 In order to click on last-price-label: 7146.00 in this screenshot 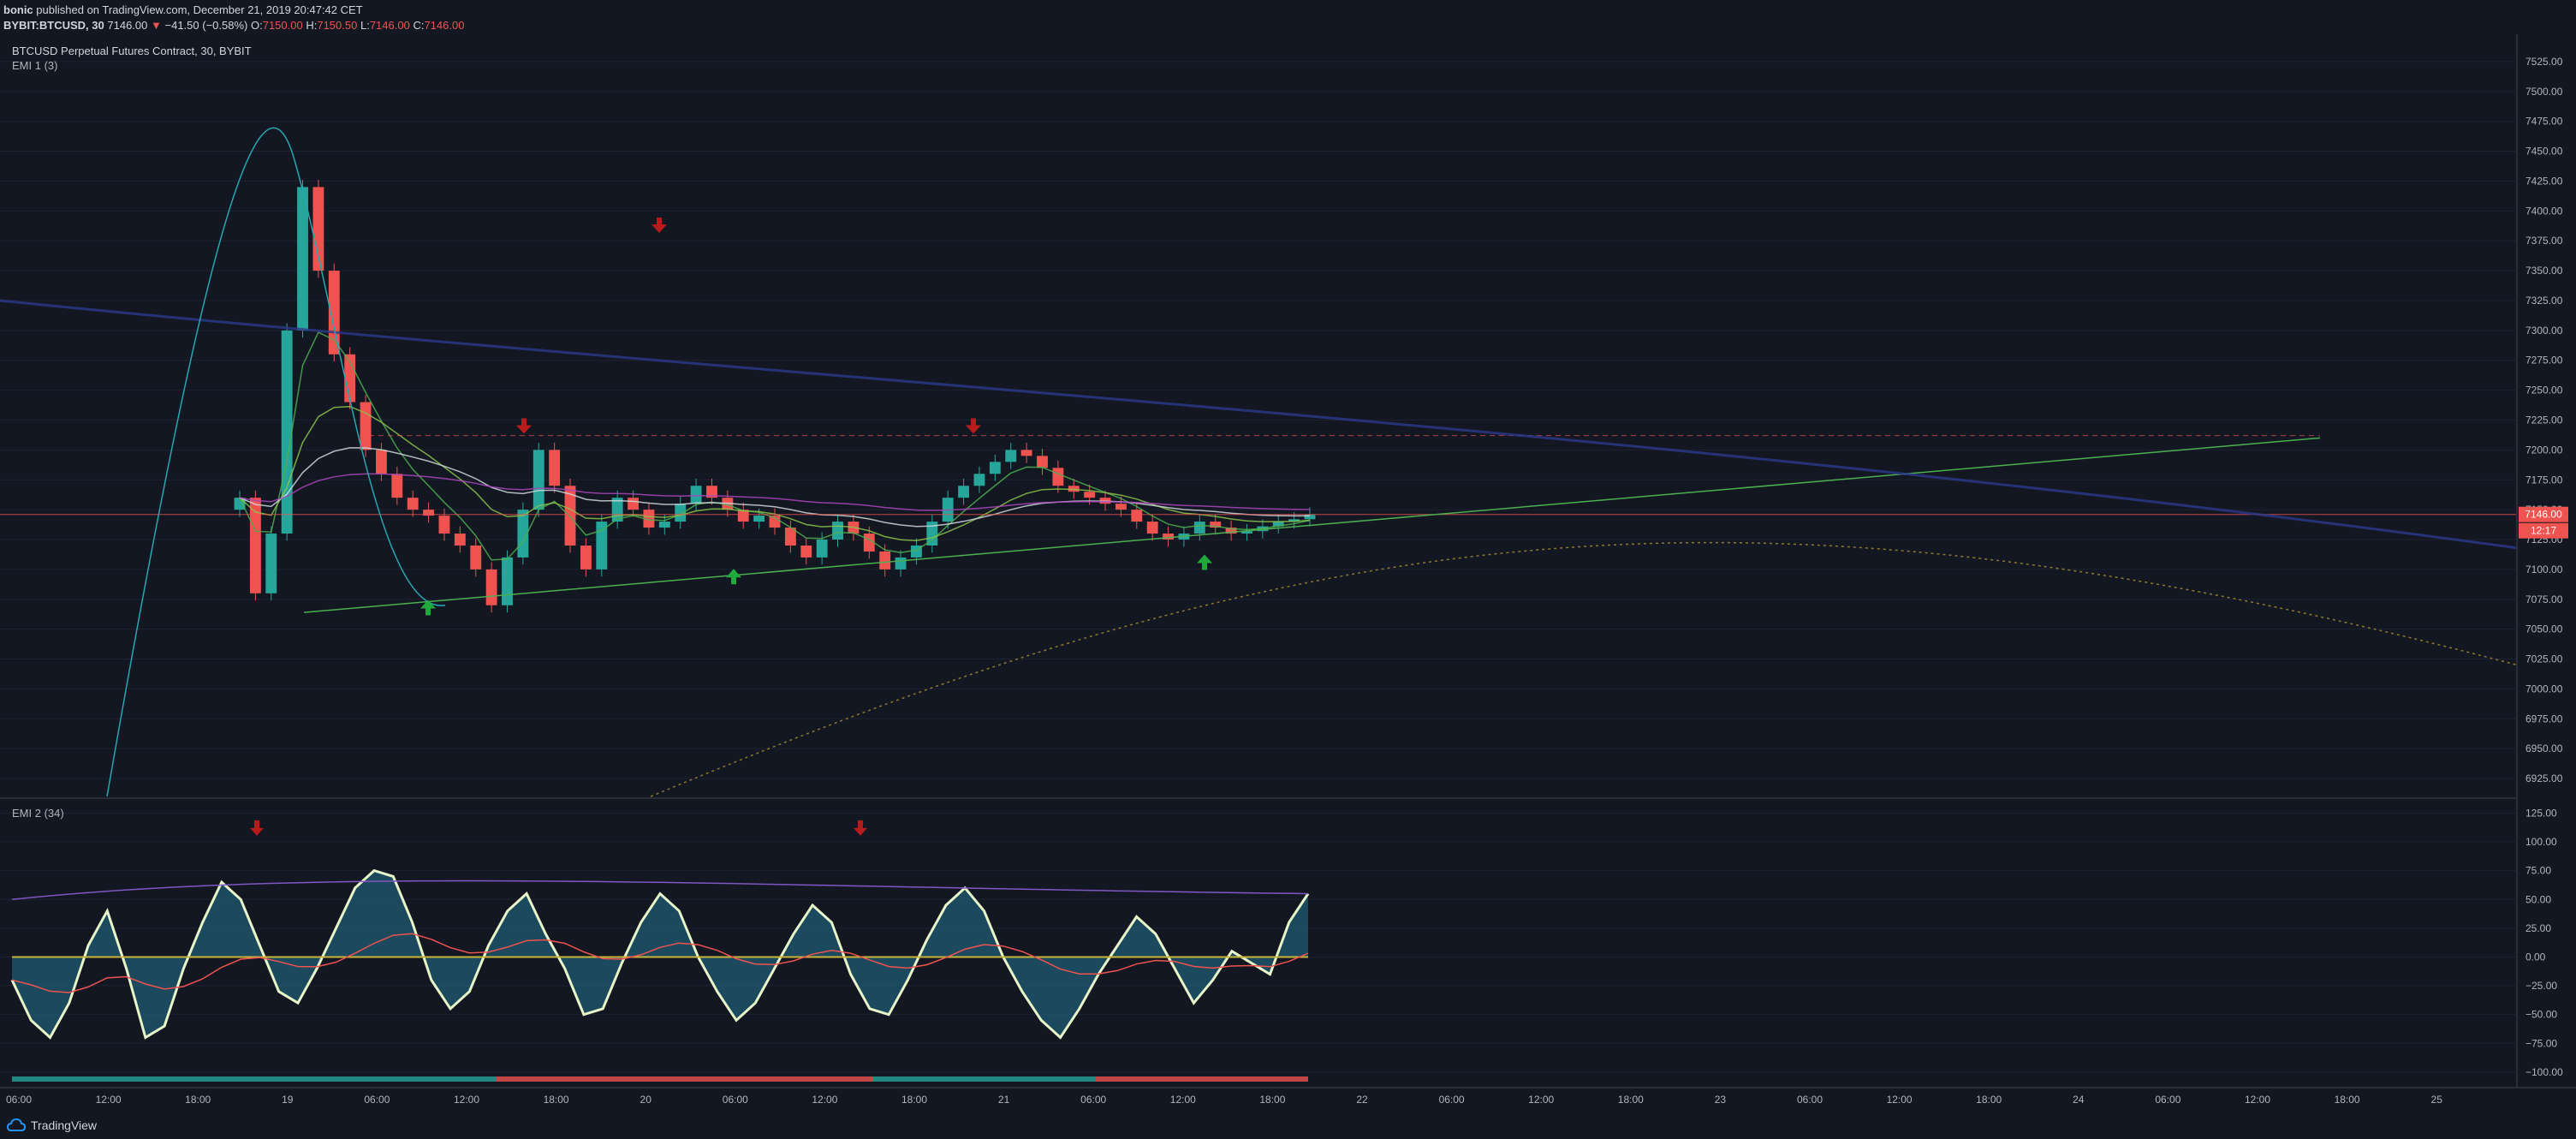, I will do `click(2543, 515)`.